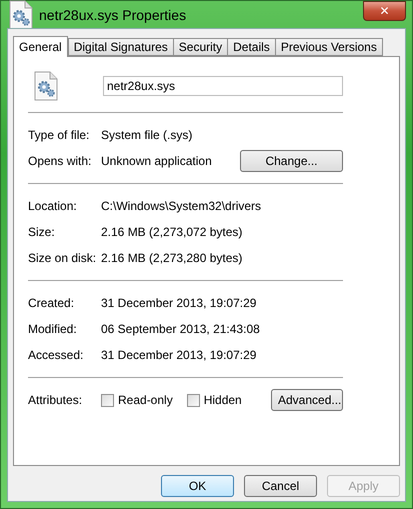 This screenshot has height=509, width=413. What do you see at coordinates (147, 135) in the screenshot?
I see `property-value: System file (.sys)` at bounding box center [147, 135].